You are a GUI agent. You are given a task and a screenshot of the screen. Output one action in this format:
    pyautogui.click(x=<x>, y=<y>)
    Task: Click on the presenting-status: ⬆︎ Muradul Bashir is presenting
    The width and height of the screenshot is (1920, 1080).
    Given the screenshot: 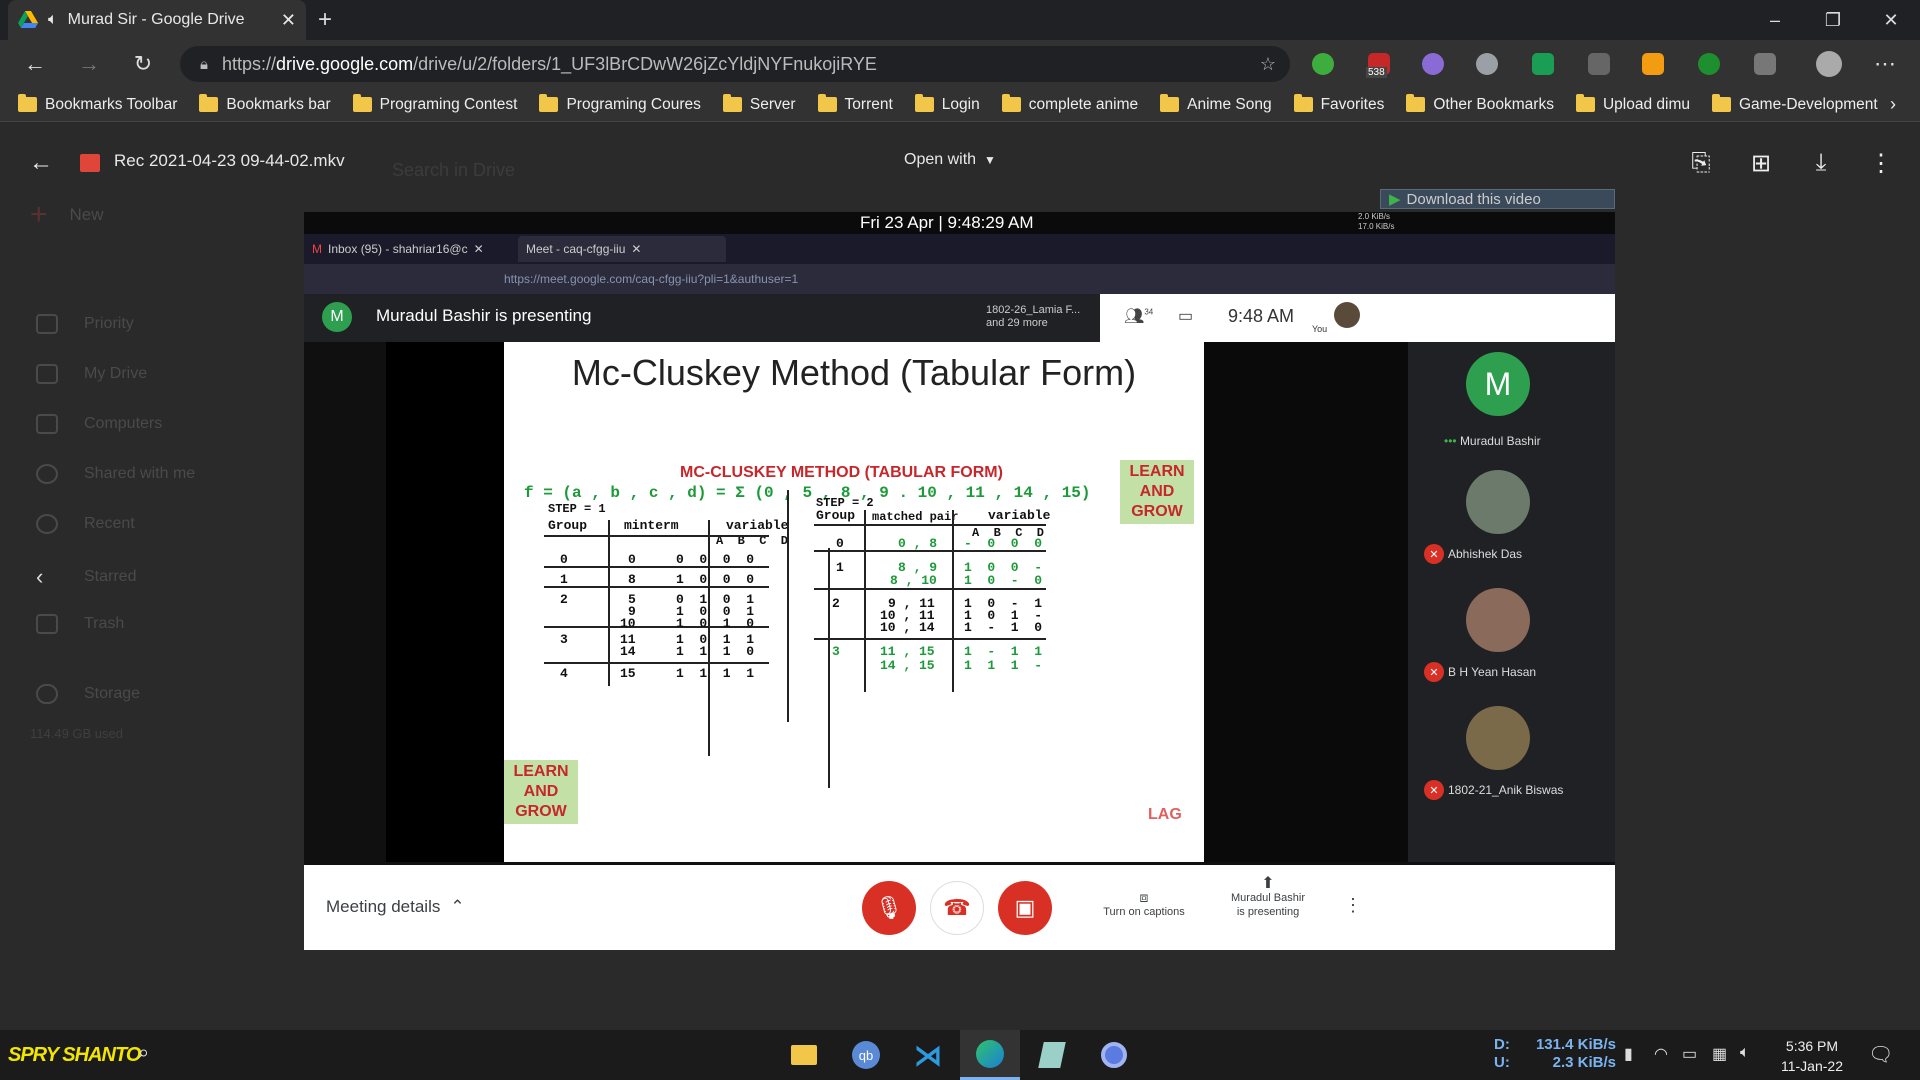 What is the action you would take?
    pyautogui.click(x=1268, y=897)
    